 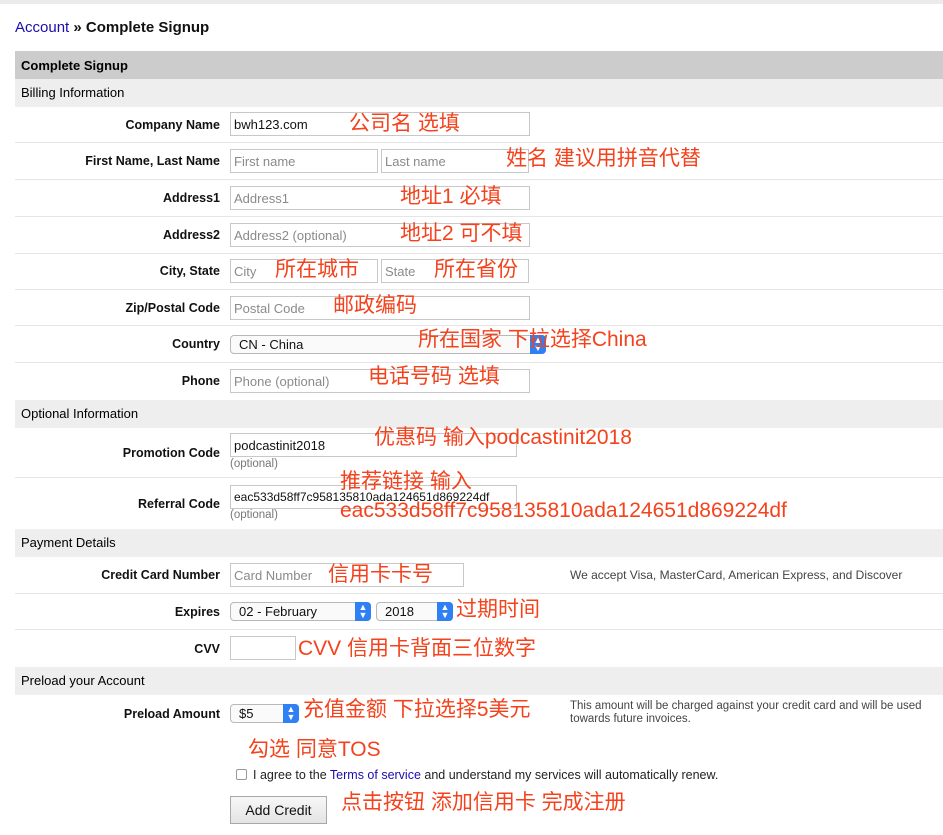 I want to click on cvv-input, so click(x=263, y=648).